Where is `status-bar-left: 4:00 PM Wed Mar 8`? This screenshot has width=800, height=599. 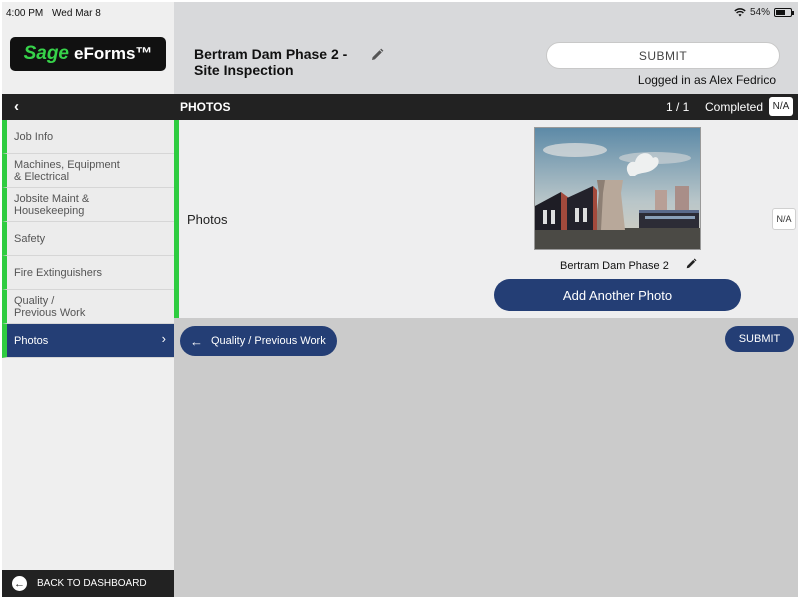 status-bar-left: 4:00 PM Wed Mar 8 is located at coordinates (88, 16).